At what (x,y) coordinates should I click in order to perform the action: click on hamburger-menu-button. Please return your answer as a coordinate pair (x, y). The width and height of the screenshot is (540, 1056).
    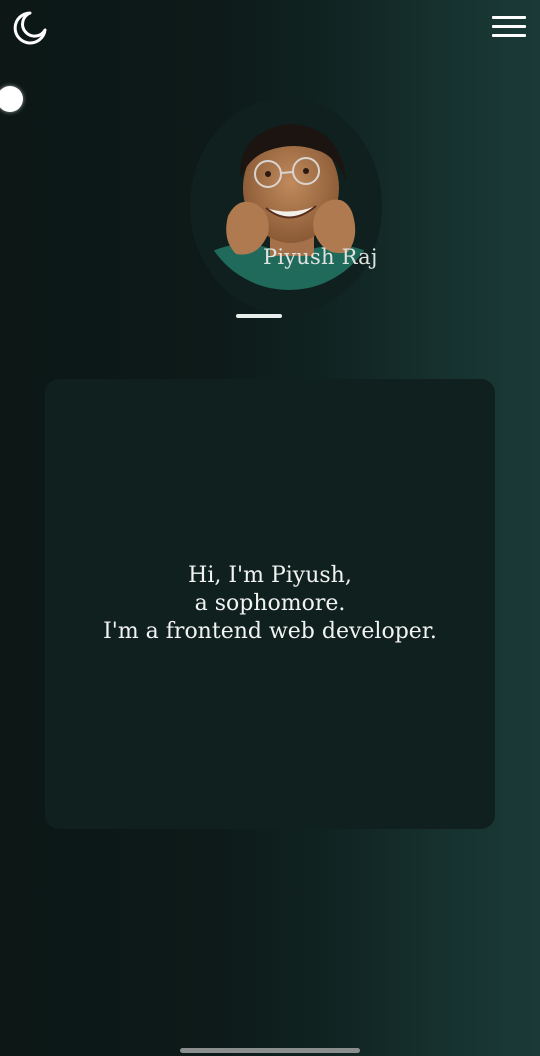
    Looking at the image, I should click on (510, 28).